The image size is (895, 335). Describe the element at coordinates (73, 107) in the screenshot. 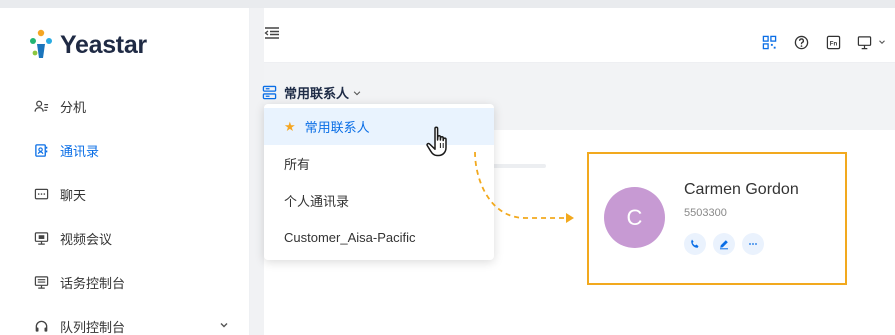

I see `sidebar-item-label: 分机` at that location.